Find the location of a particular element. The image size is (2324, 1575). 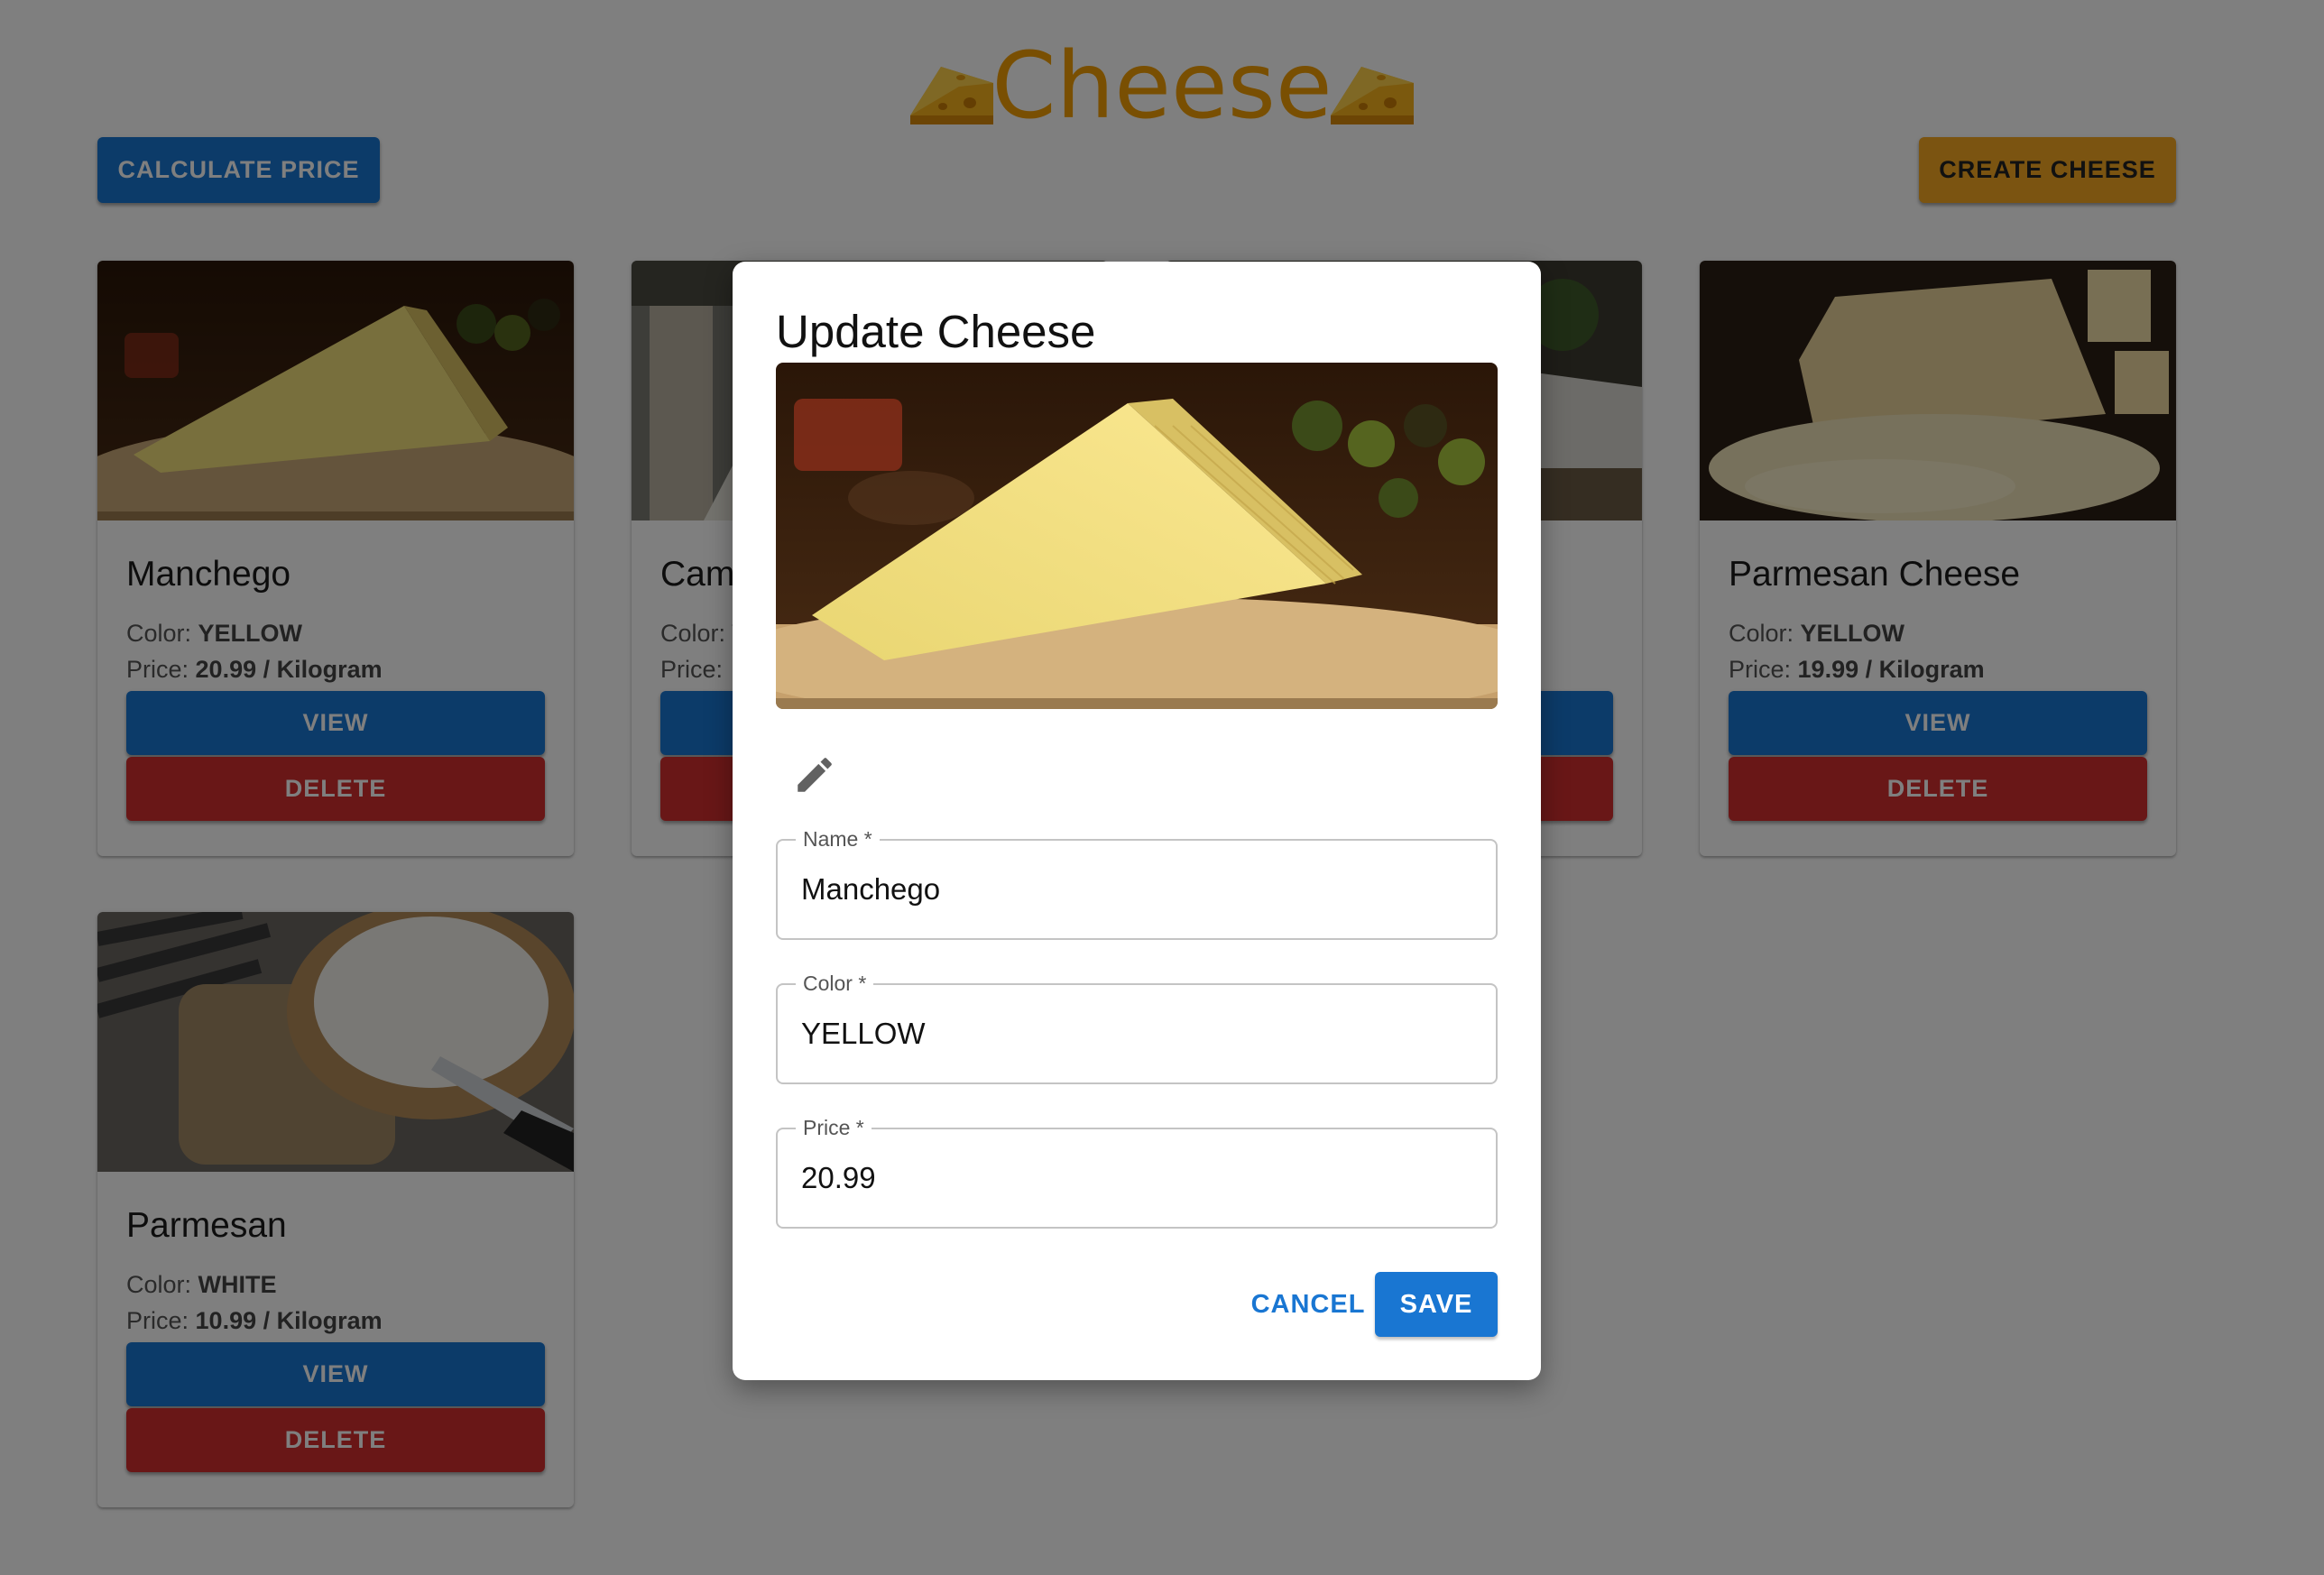

name-field: Name * is located at coordinates (1137, 883).